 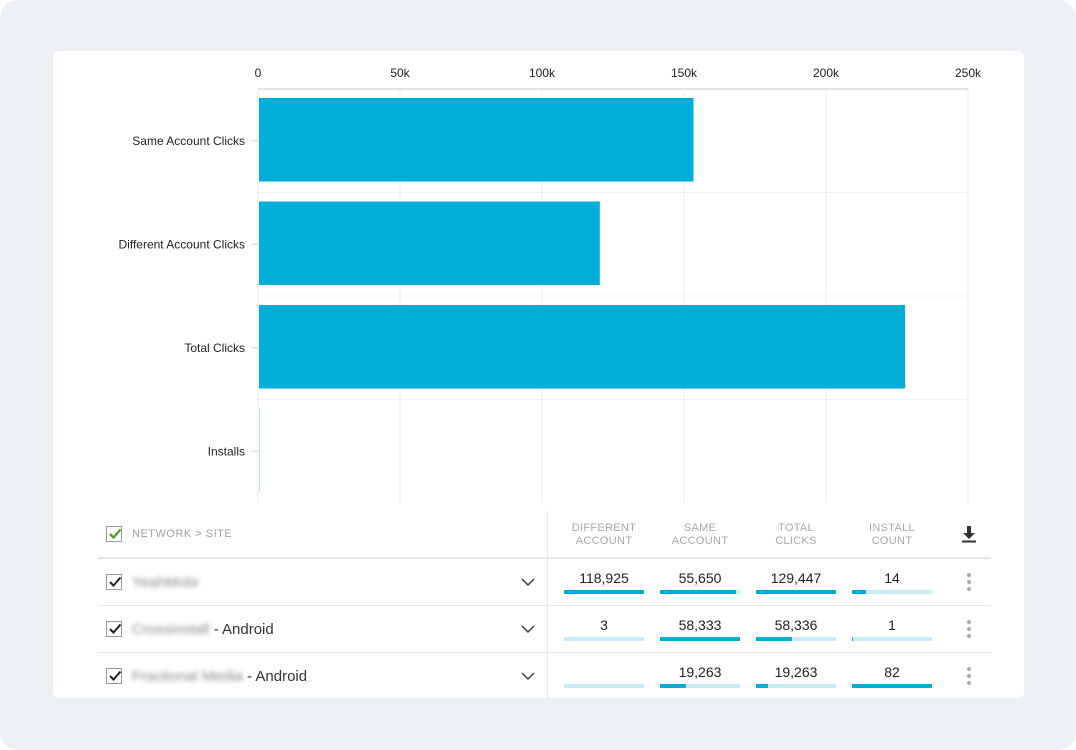 I want to click on cell-value: 19,263, so click(x=796, y=672).